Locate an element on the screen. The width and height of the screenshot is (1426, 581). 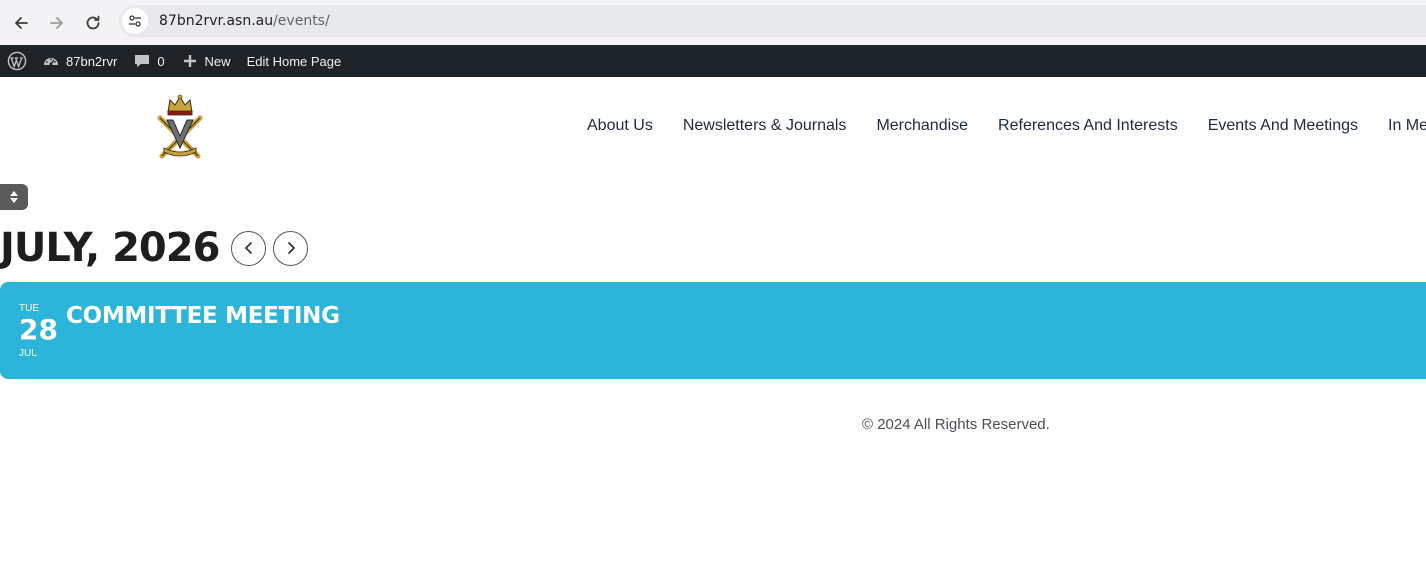
reload-icon is located at coordinates (93, 22).